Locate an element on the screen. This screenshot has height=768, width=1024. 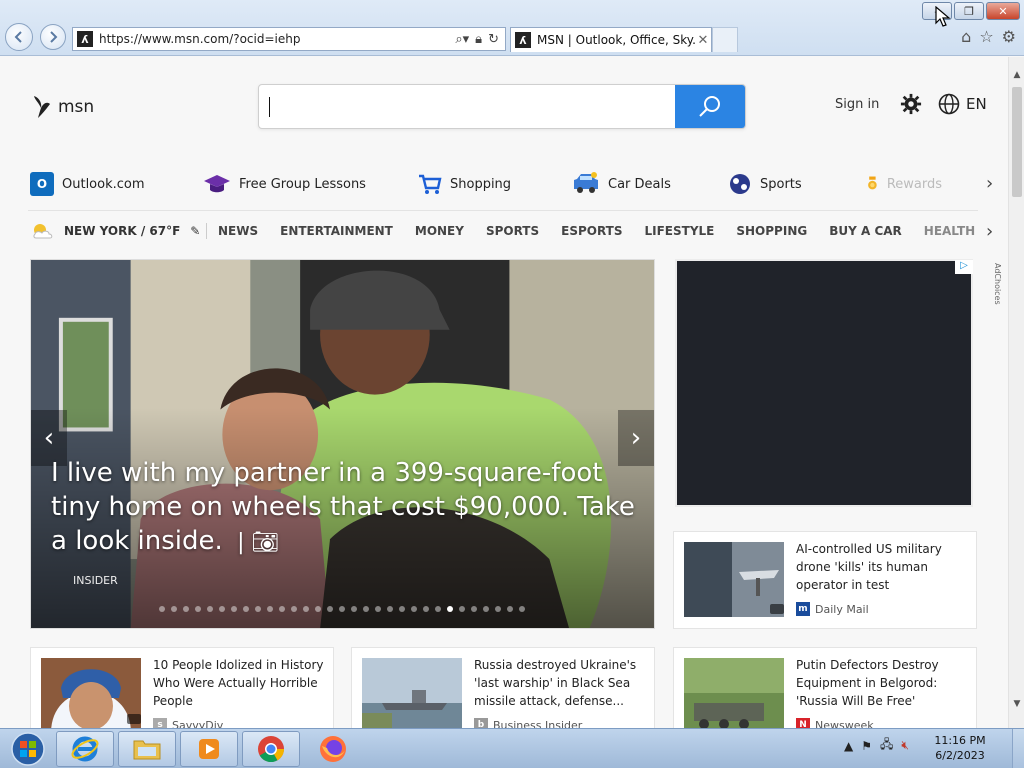
nav-link-entertainment: ENTERTAINMENT is located at coordinates (336, 231).